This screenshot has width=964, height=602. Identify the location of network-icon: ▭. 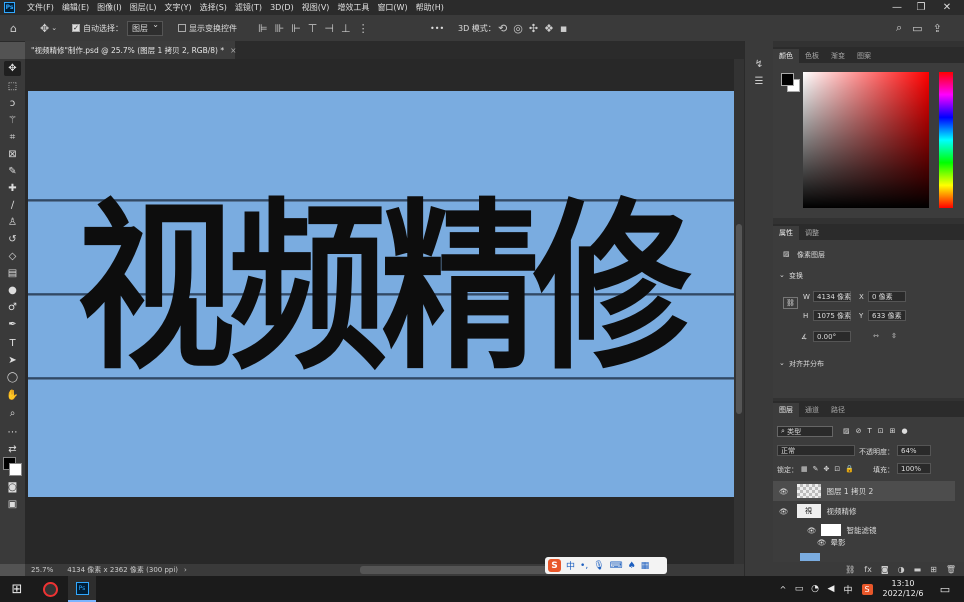
(799, 589).